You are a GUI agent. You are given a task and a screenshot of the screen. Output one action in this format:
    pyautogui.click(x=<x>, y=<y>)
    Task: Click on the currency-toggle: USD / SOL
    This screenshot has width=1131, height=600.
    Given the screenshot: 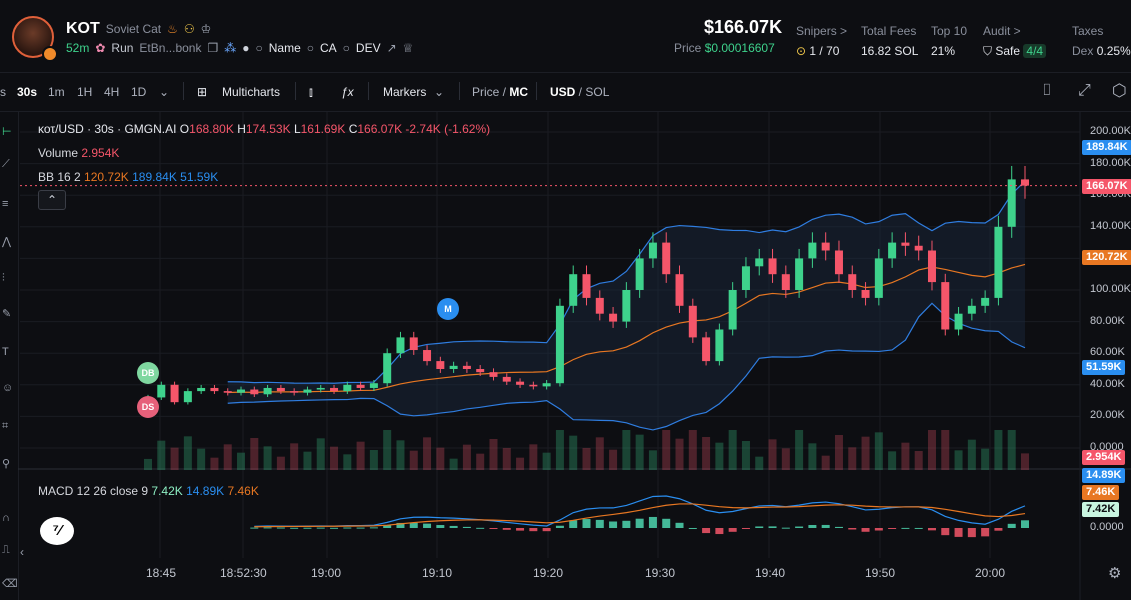 What is the action you would take?
    pyautogui.click(x=579, y=92)
    